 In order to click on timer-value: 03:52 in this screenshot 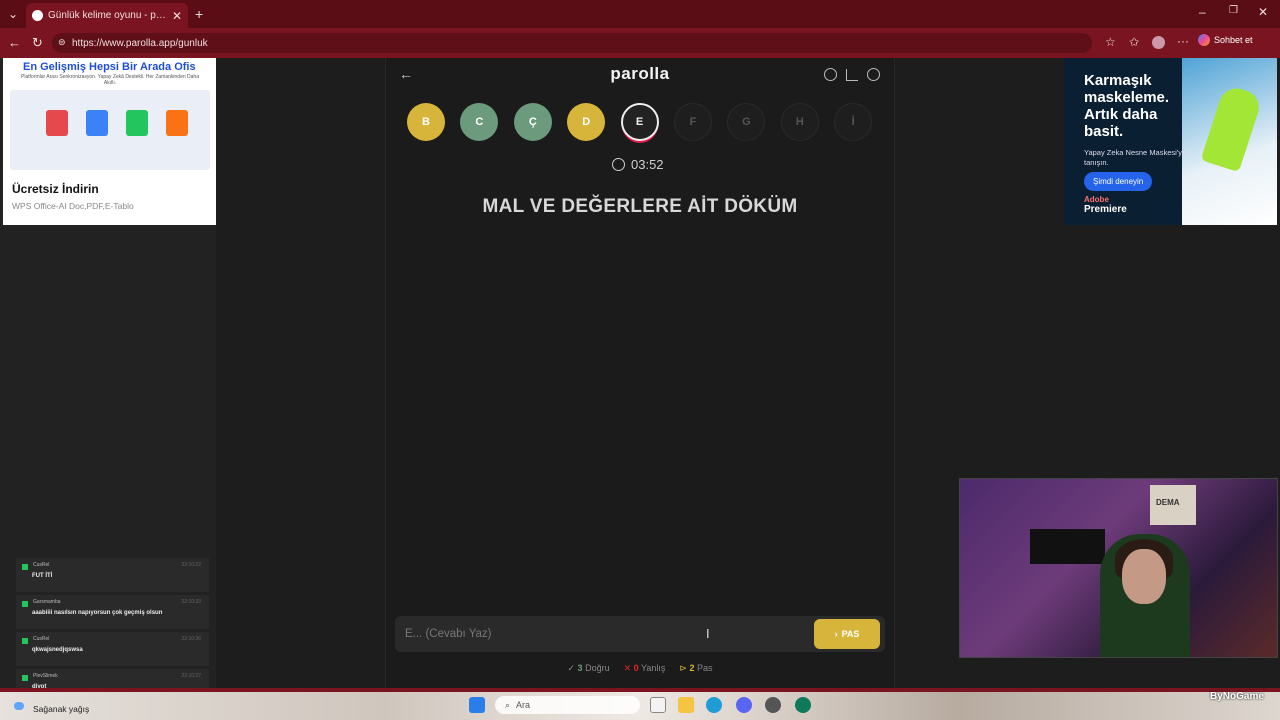, I will do `click(647, 164)`.